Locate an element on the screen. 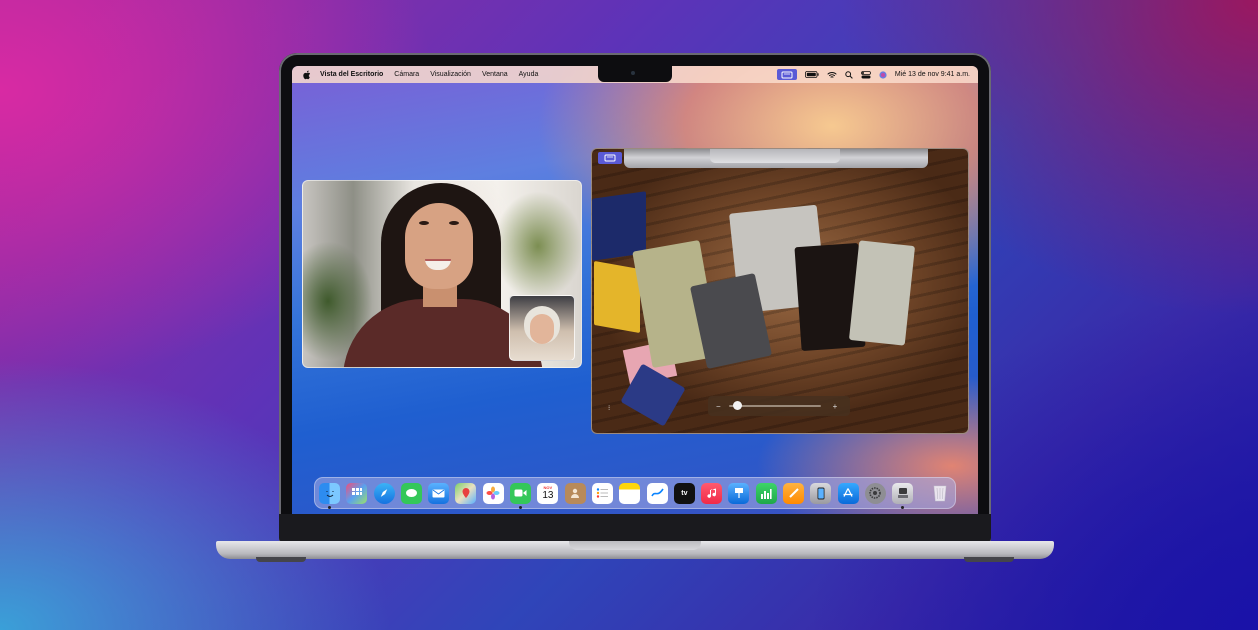 The image size is (1258, 630). zoom-slider-track is located at coordinates (774, 405).